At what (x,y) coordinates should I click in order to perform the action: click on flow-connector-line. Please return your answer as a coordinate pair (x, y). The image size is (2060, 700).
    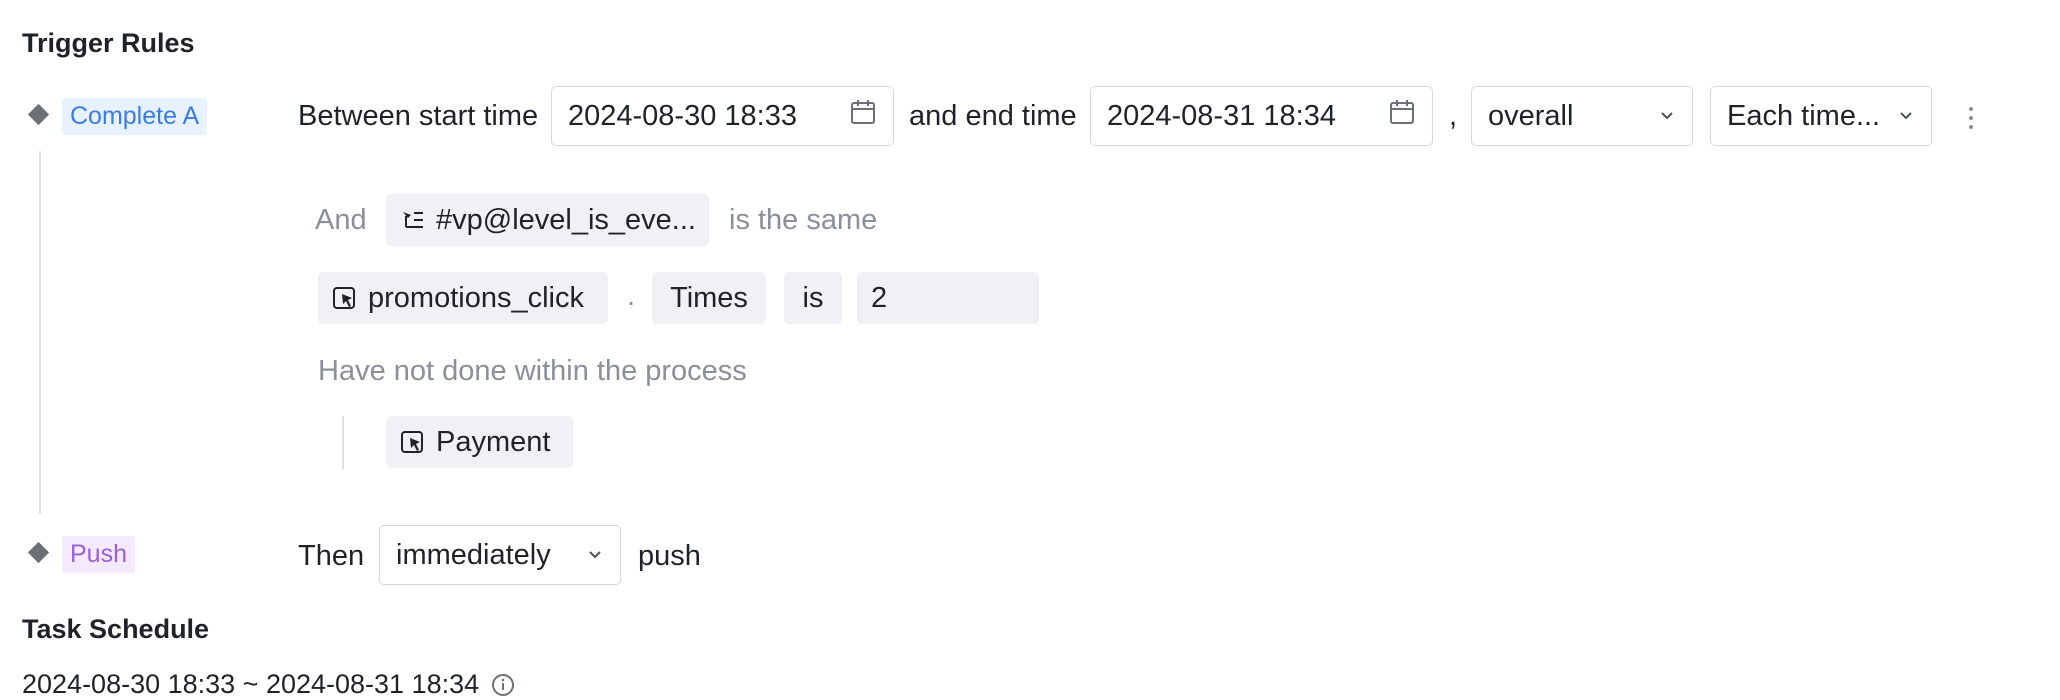
    Looking at the image, I should click on (40, 332).